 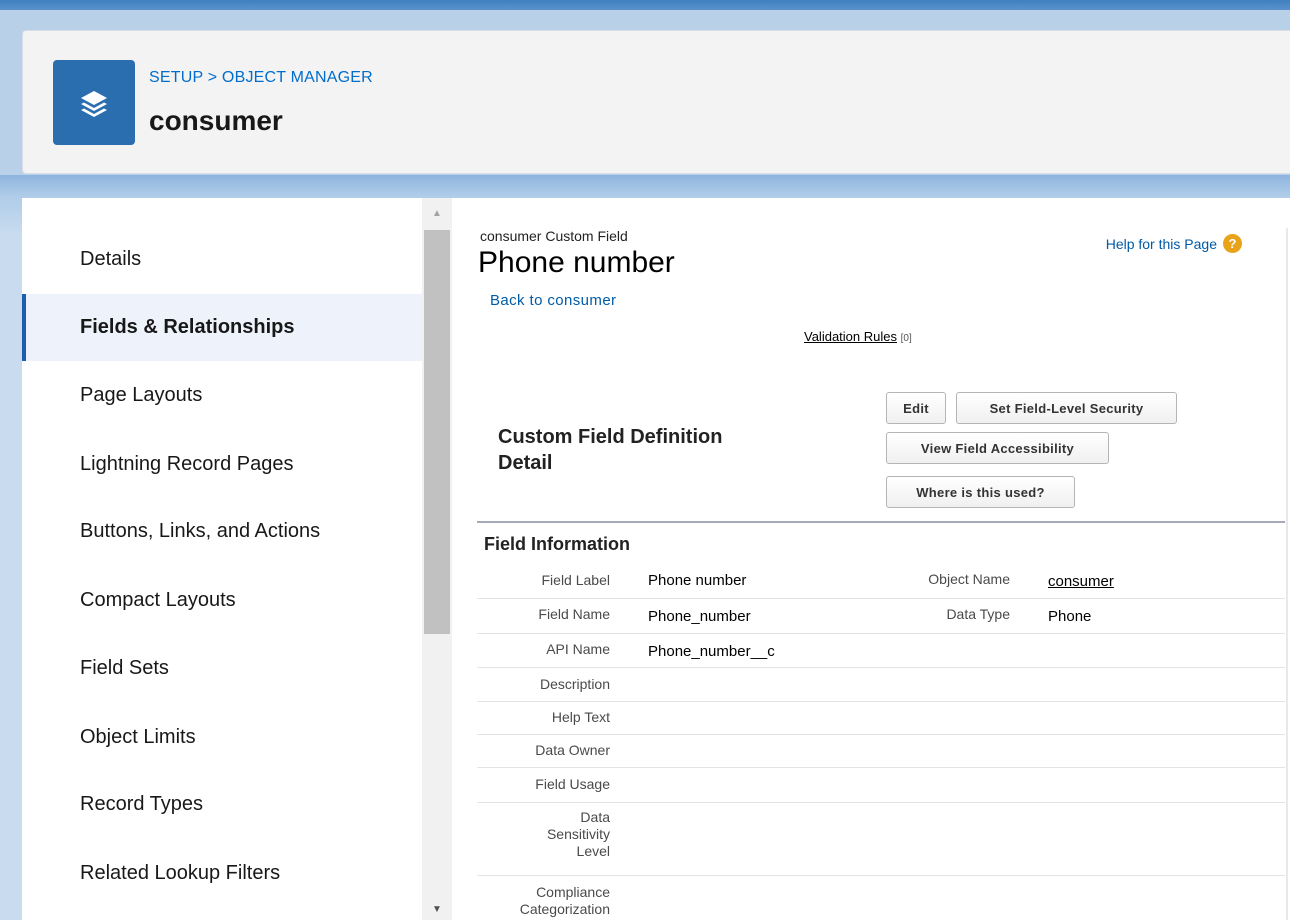 What do you see at coordinates (578, 834) in the screenshot?
I see `data-sensitivity-line2: Sensitivity` at bounding box center [578, 834].